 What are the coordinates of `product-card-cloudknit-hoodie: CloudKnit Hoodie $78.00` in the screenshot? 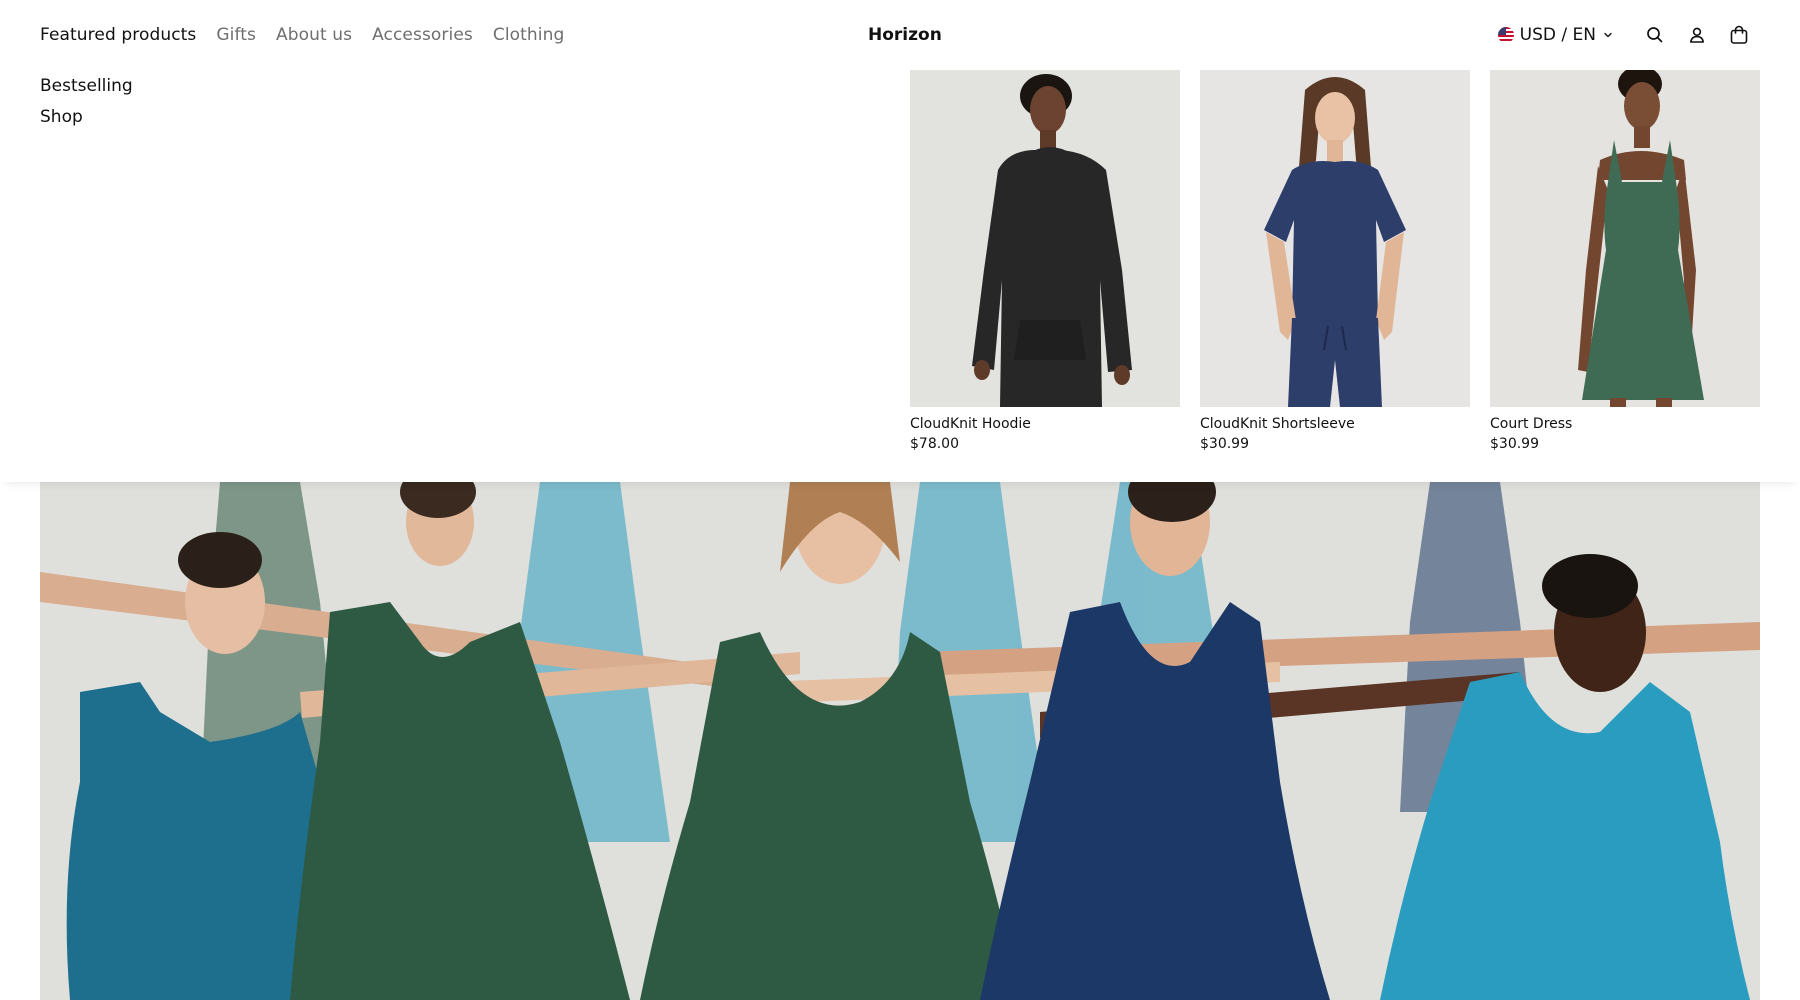 It's located at (1045, 261).